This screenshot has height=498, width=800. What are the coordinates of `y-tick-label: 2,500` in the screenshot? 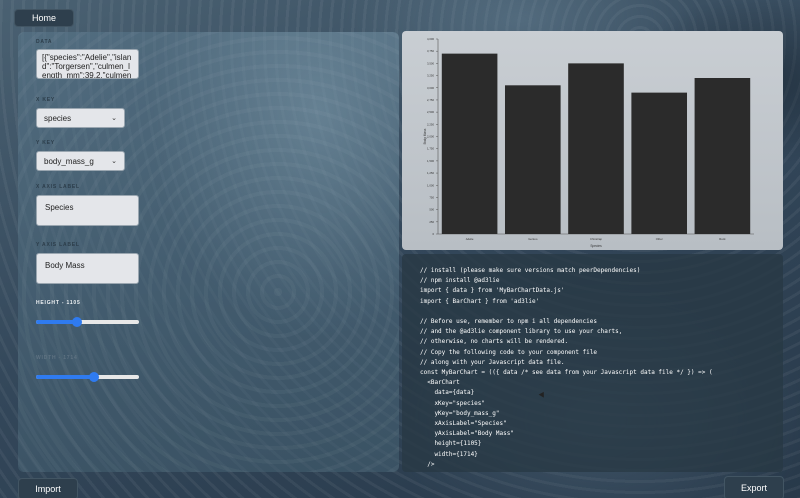 It's located at (430, 112).